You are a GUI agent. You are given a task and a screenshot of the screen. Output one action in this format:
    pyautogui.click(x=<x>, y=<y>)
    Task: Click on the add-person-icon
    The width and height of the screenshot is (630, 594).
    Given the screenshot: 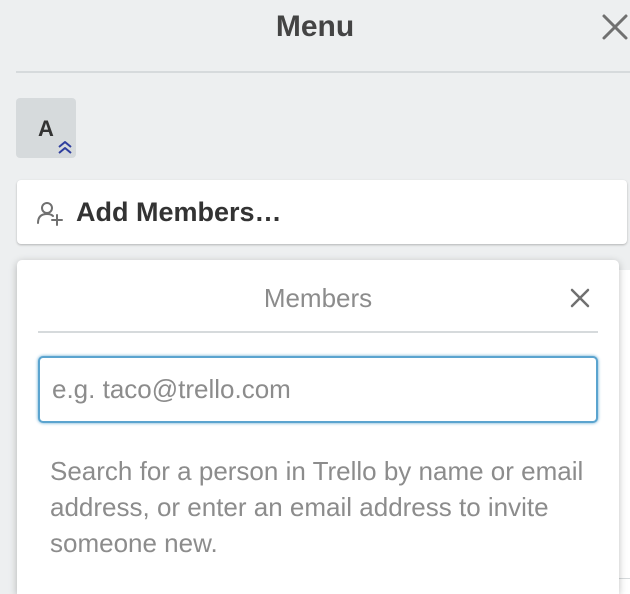 What is the action you would take?
    pyautogui.click(x=50, y=213)
    